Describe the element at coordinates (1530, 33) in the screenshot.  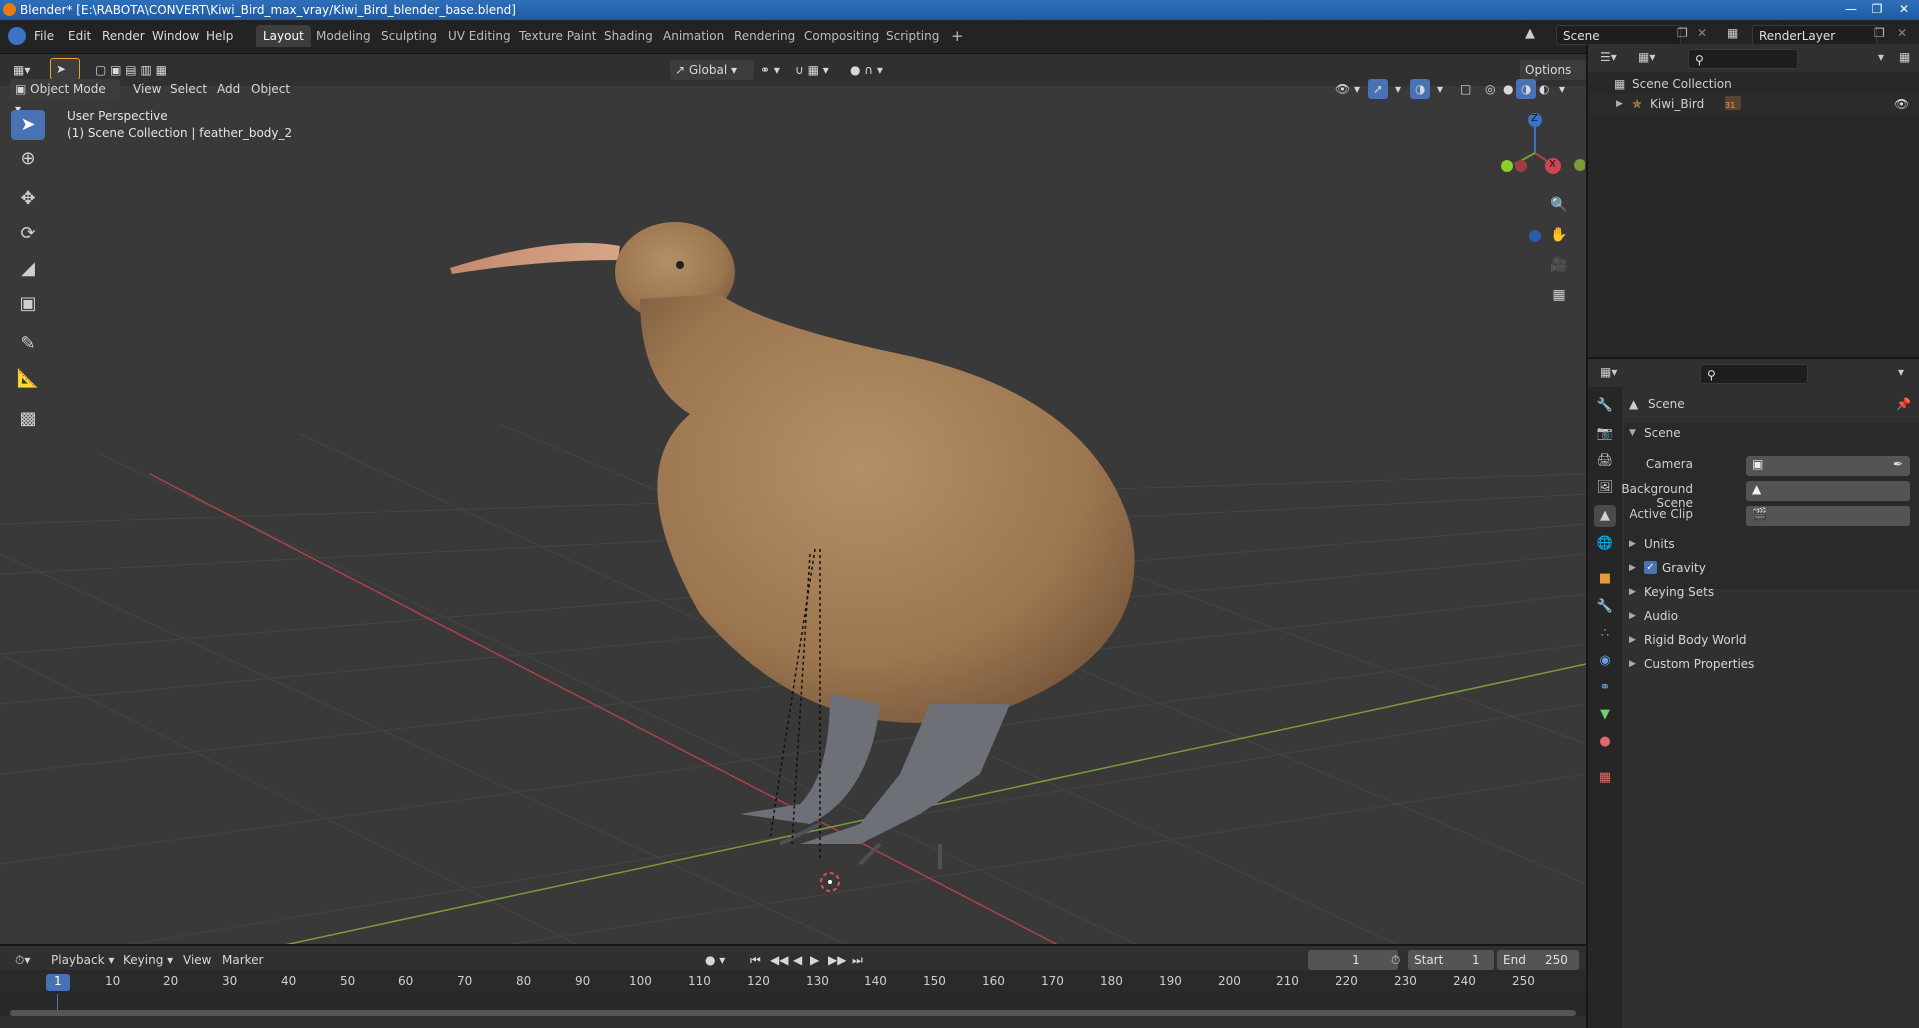
I see `scene-selector-icon: ▲` at that location.